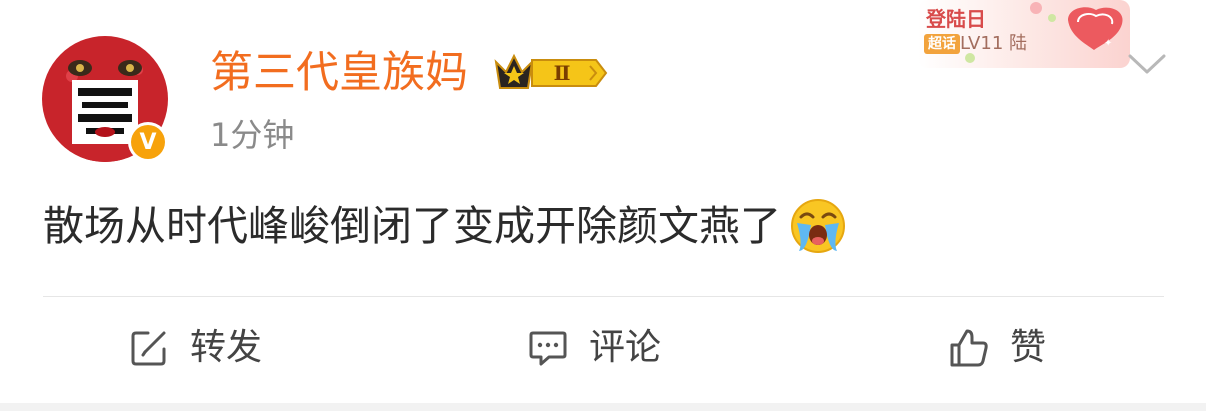 The image size is (1206, 411). What do you see at coordinates (548, 348) in the screenshot?
I see `comment-bubble-icon` at bounding box center [548, 348].